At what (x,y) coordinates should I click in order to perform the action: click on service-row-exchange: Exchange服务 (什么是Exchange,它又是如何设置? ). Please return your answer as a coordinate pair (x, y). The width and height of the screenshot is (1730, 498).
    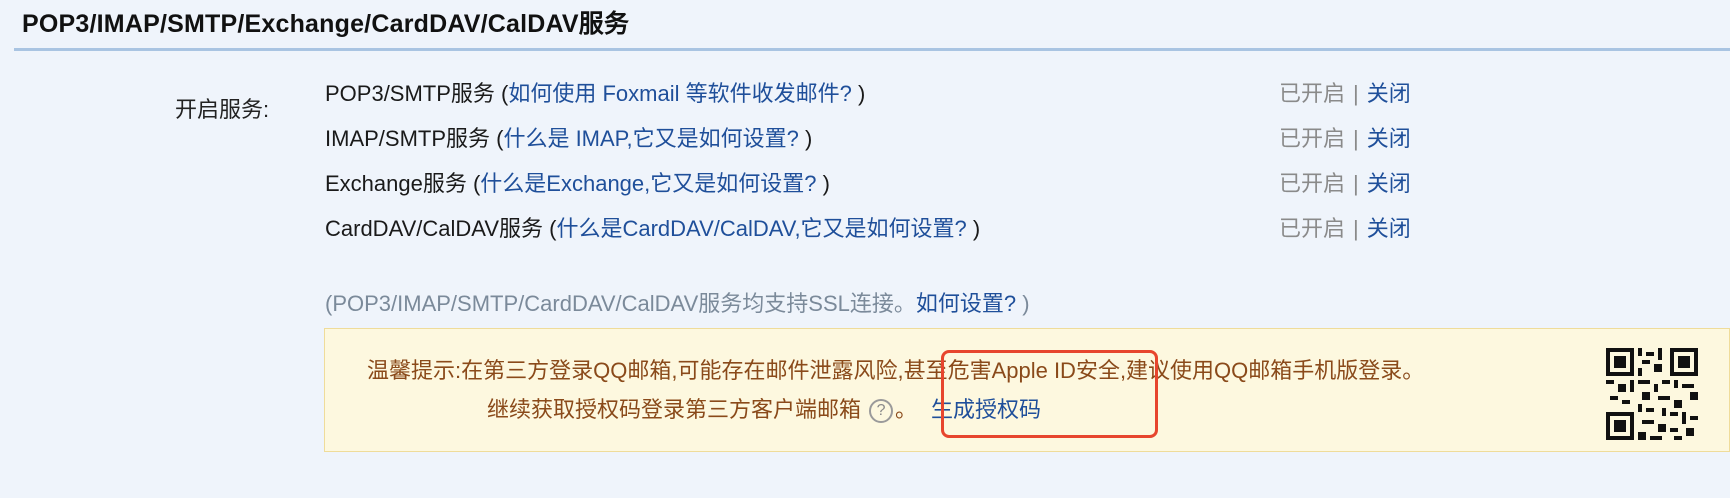
    Looking at the image, I should click on (577, 182).